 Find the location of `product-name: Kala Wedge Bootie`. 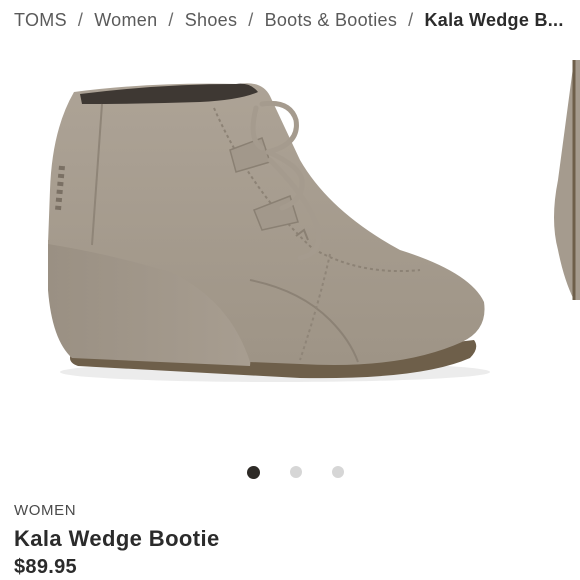

product-name: Kala Wedge Bootie is located at coordinates (117, 538).